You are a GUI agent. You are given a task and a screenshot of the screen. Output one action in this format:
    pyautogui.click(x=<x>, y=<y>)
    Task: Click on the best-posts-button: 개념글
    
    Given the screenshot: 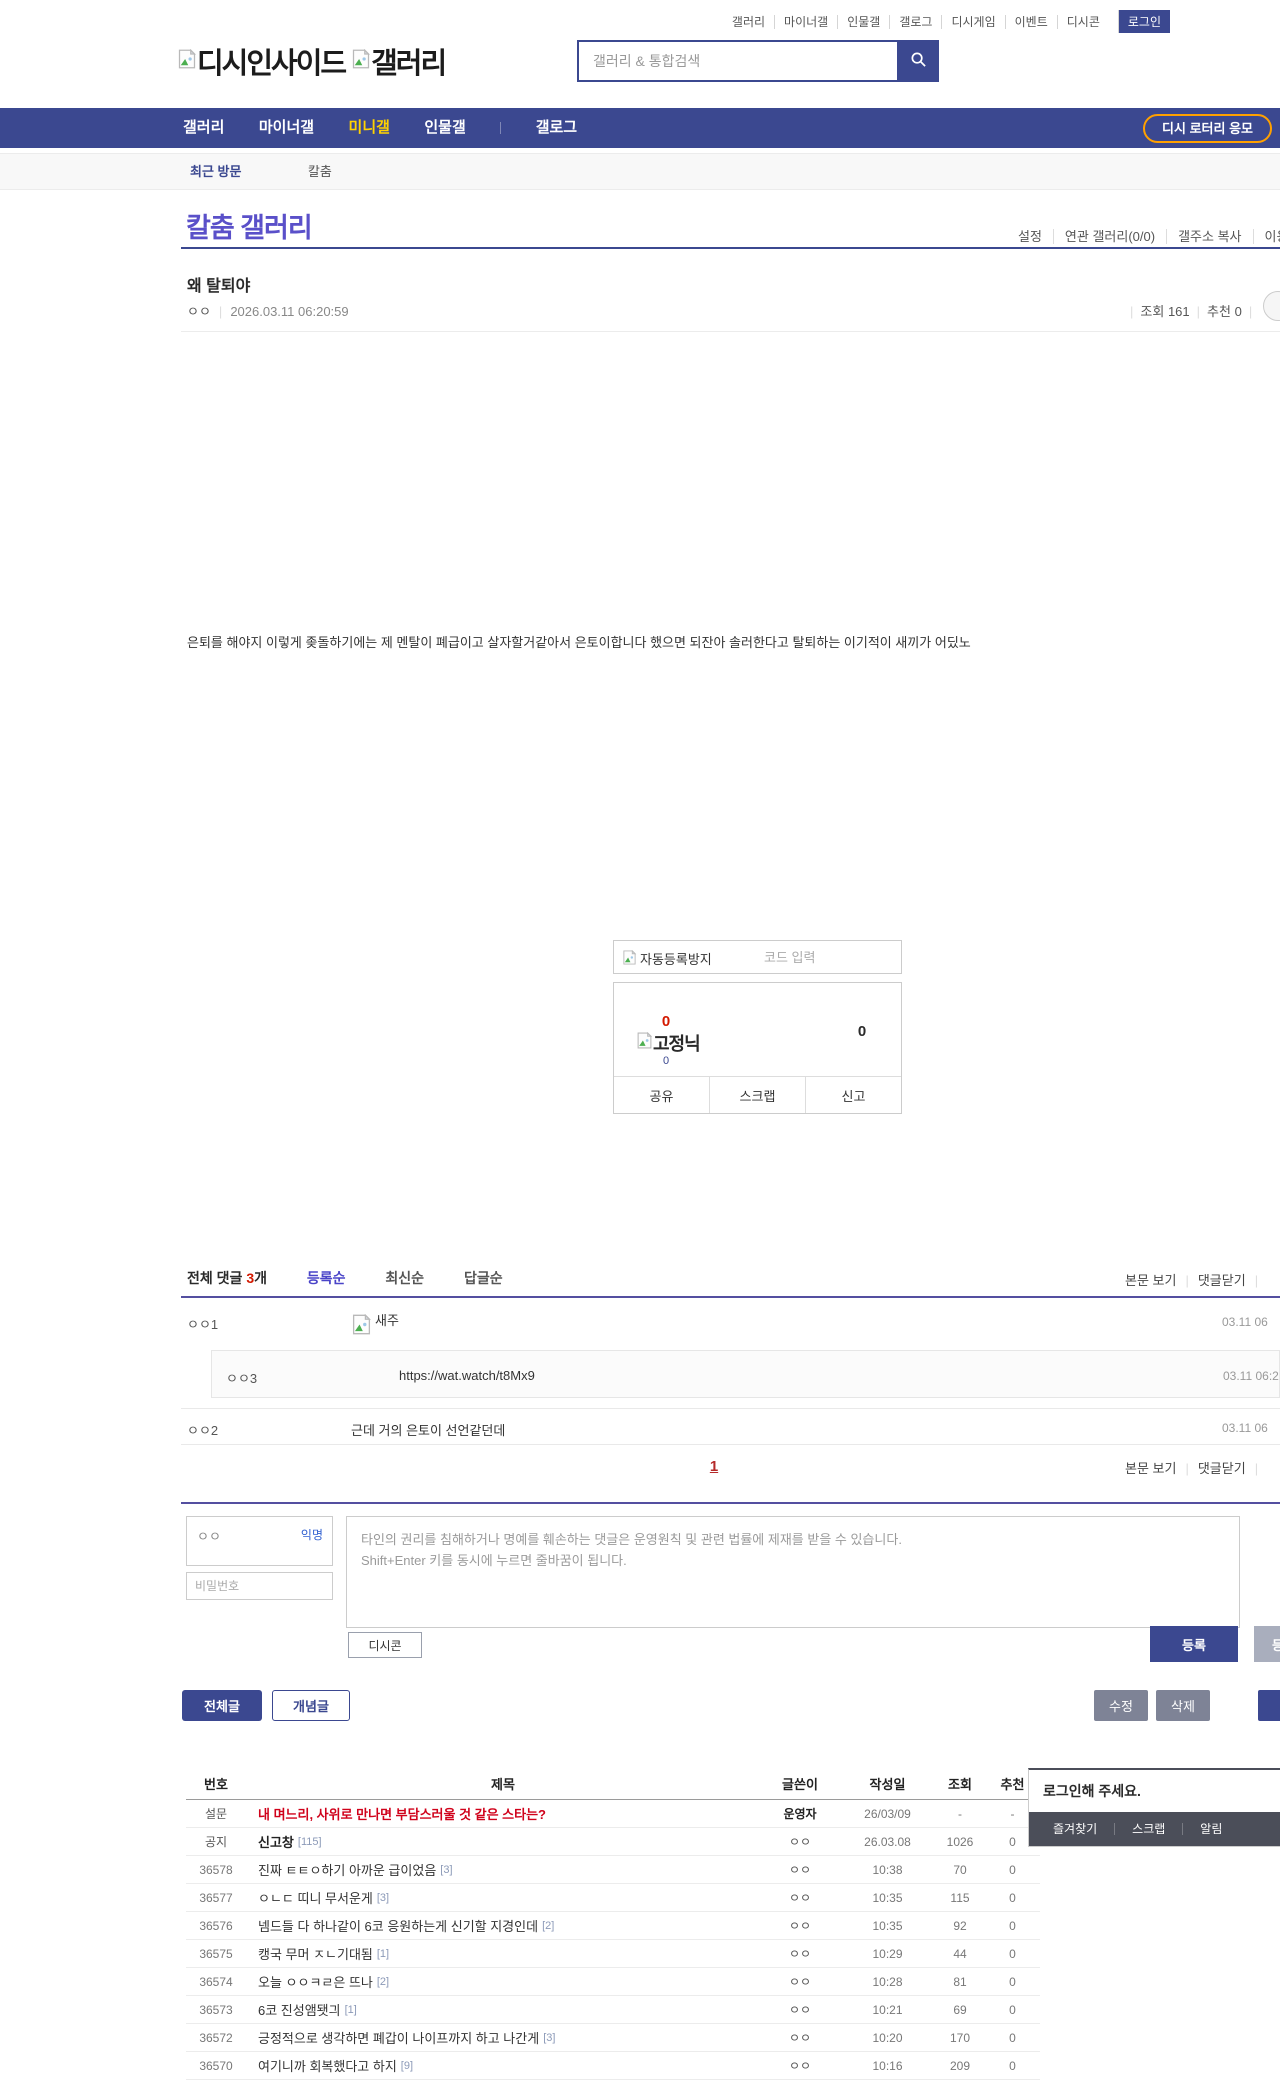 What is the action you would take?
    pyautogui.click(x=311, y=1705)
    